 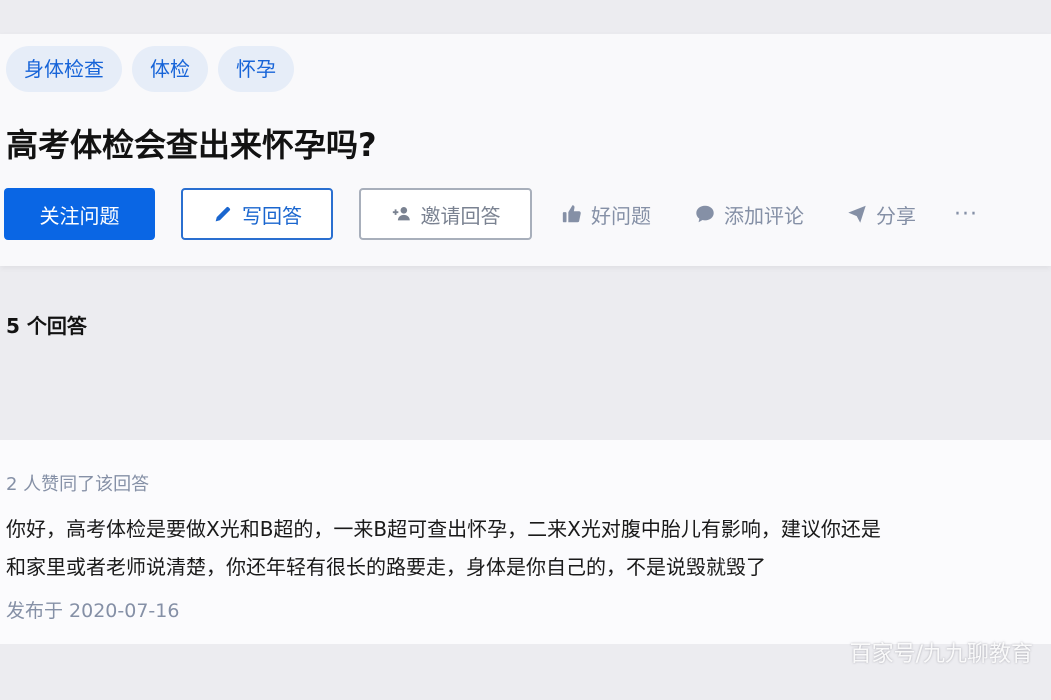 I want to click on question-actions: 关注问题 写回答 邀请回答 好问题 添加评论 分享 ···, so click(x=524, y=215).